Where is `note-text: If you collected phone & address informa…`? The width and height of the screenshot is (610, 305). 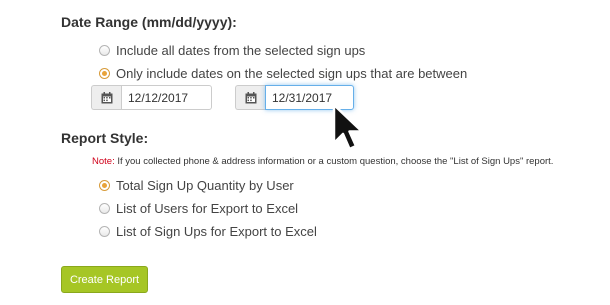 note-text: If you collected phone & address informa… is located at coordinates (334, 161).